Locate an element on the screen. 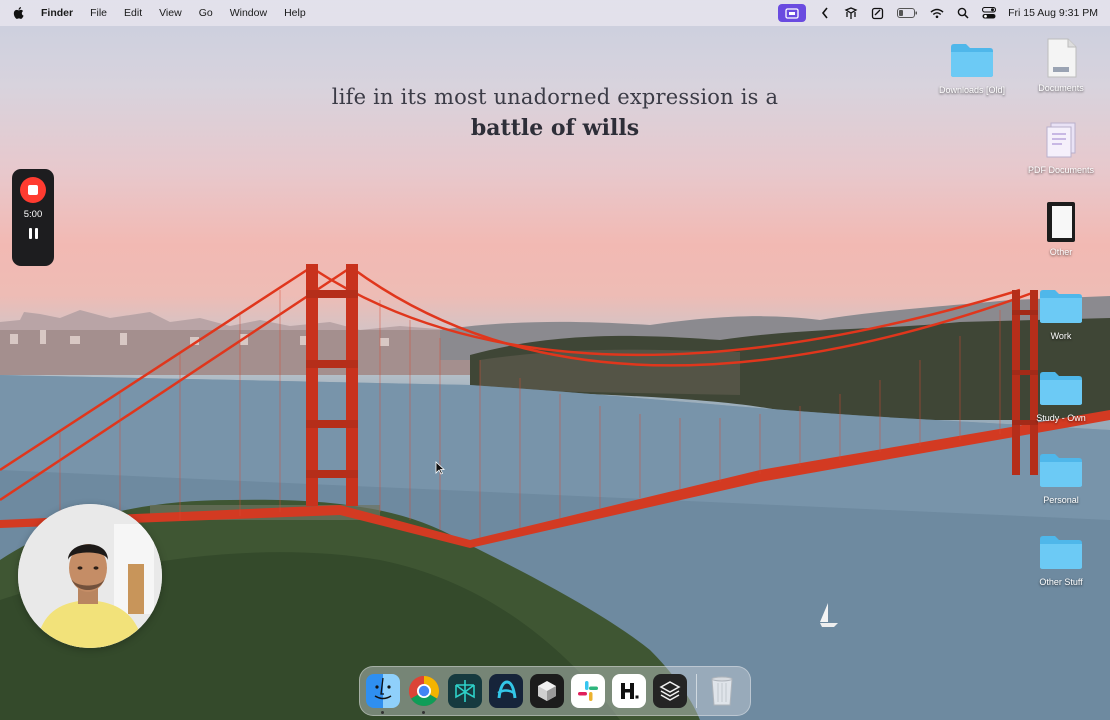 The width and height of the screenshot is (1110, 720). desktop-icon-label: Personal is located at coordinates (1061, 500).